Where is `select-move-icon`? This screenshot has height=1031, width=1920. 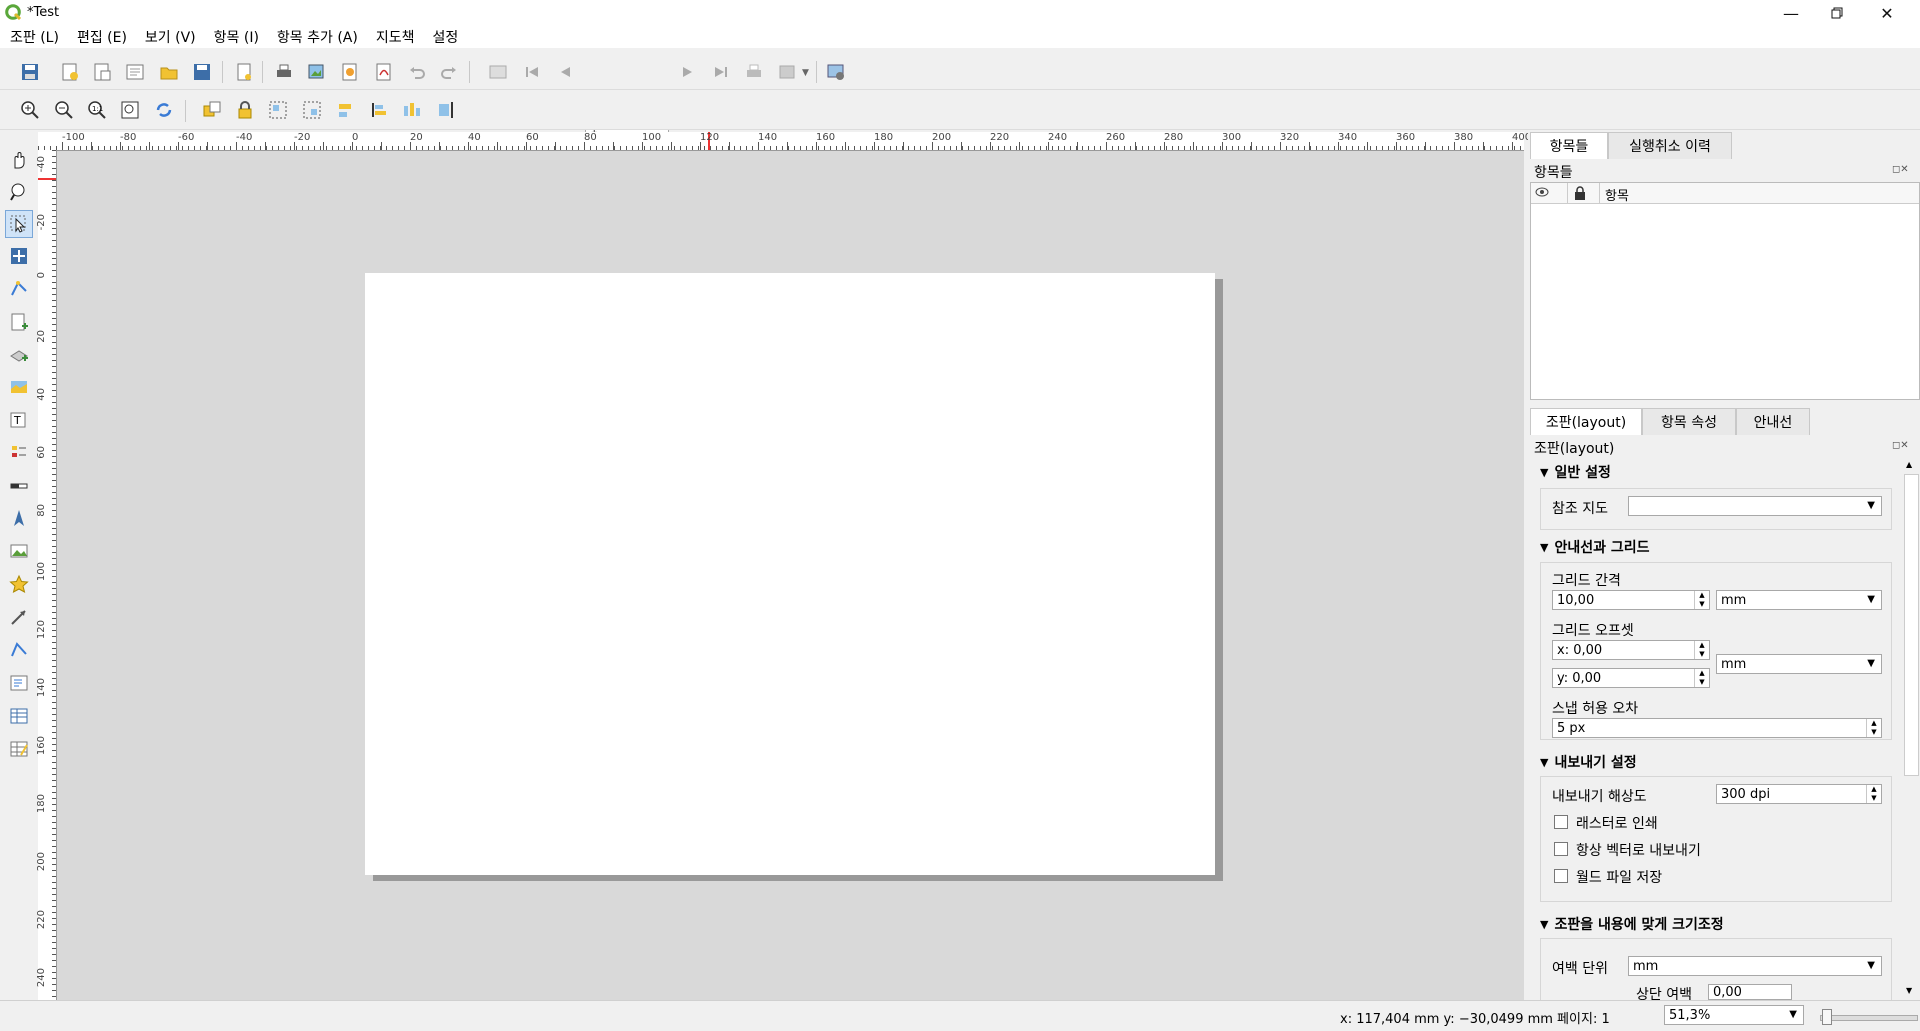 select-move-icon is located at coordinates (19, 224).